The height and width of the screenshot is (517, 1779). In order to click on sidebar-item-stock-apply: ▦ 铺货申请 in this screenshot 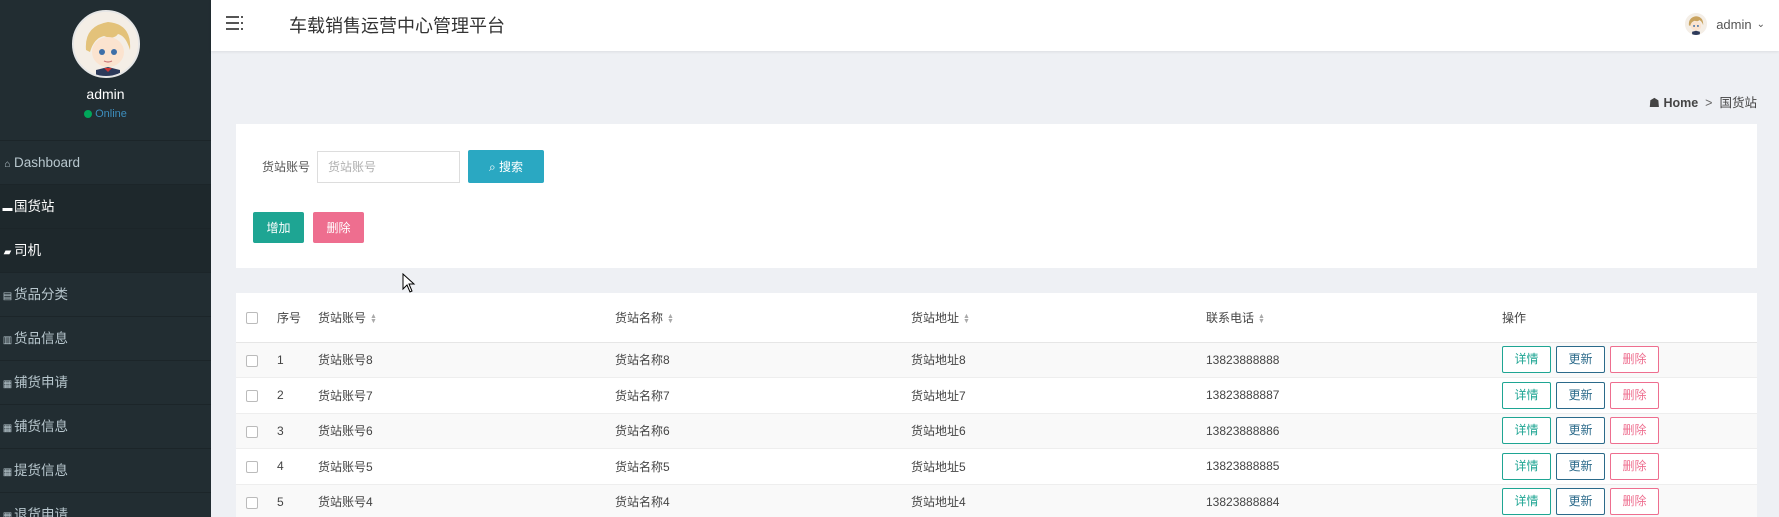, I will do `click(105, 382)`.